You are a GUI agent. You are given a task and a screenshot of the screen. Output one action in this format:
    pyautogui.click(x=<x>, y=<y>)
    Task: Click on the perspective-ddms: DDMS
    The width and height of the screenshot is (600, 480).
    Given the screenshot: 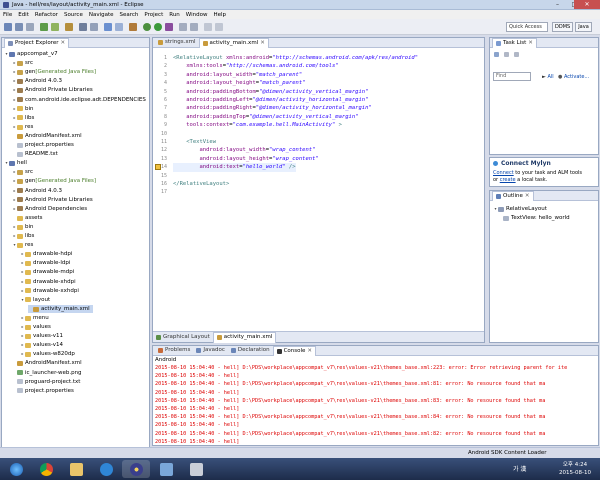 What is the action you would take?
    pyautogui.click(x=563, y=27)
    